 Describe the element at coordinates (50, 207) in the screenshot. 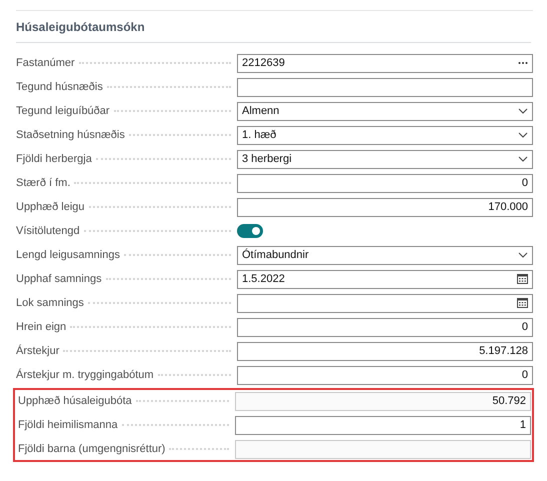

I see `field-label: Upphæð leigu` at that location.